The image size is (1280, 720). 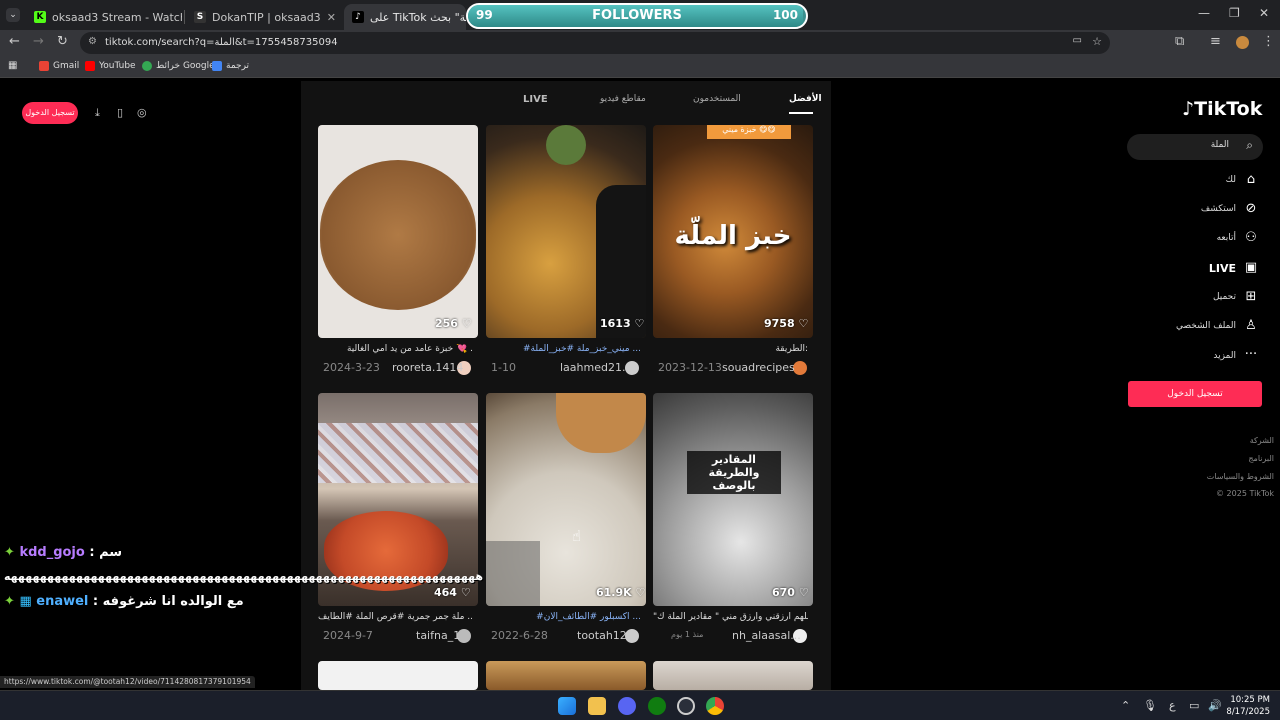 I want to click on tab-live: LIVE, so click(x=535, y=99).